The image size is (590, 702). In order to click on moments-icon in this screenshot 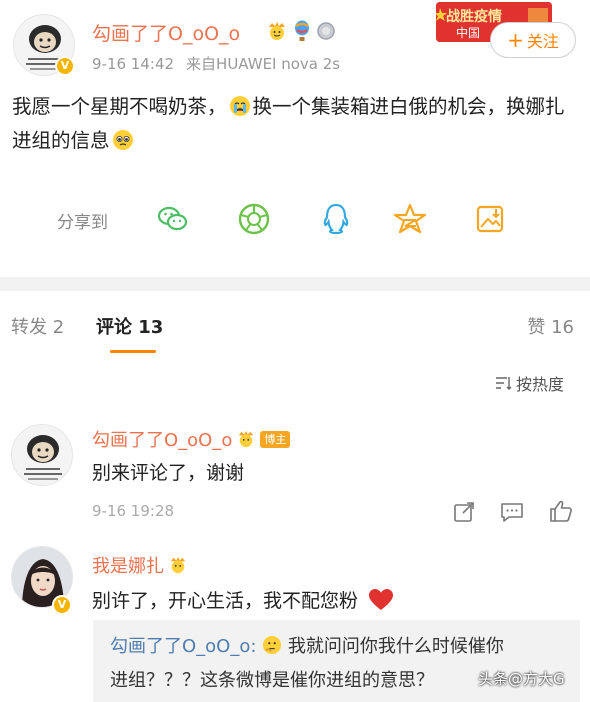, I will do `click(254, 219)`.